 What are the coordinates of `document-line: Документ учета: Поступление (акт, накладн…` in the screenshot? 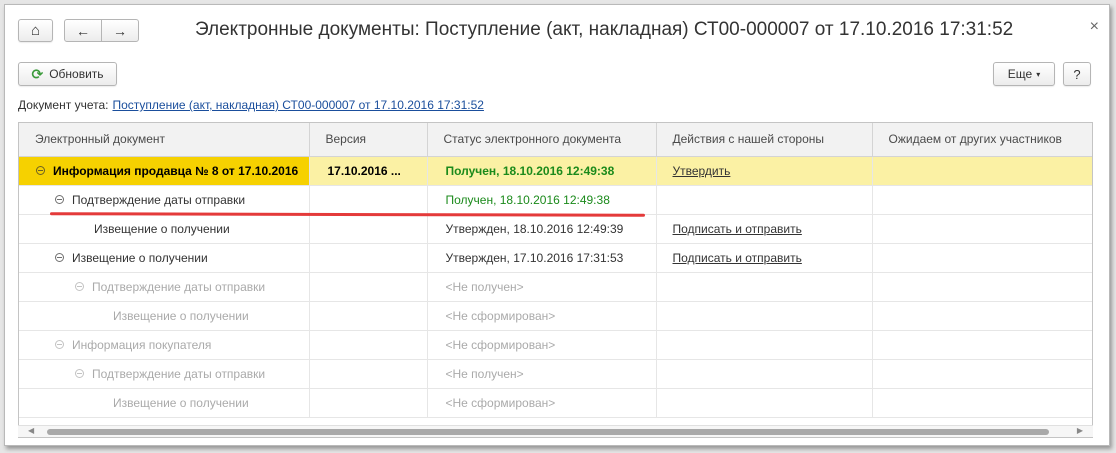 It's located at (251, 105).